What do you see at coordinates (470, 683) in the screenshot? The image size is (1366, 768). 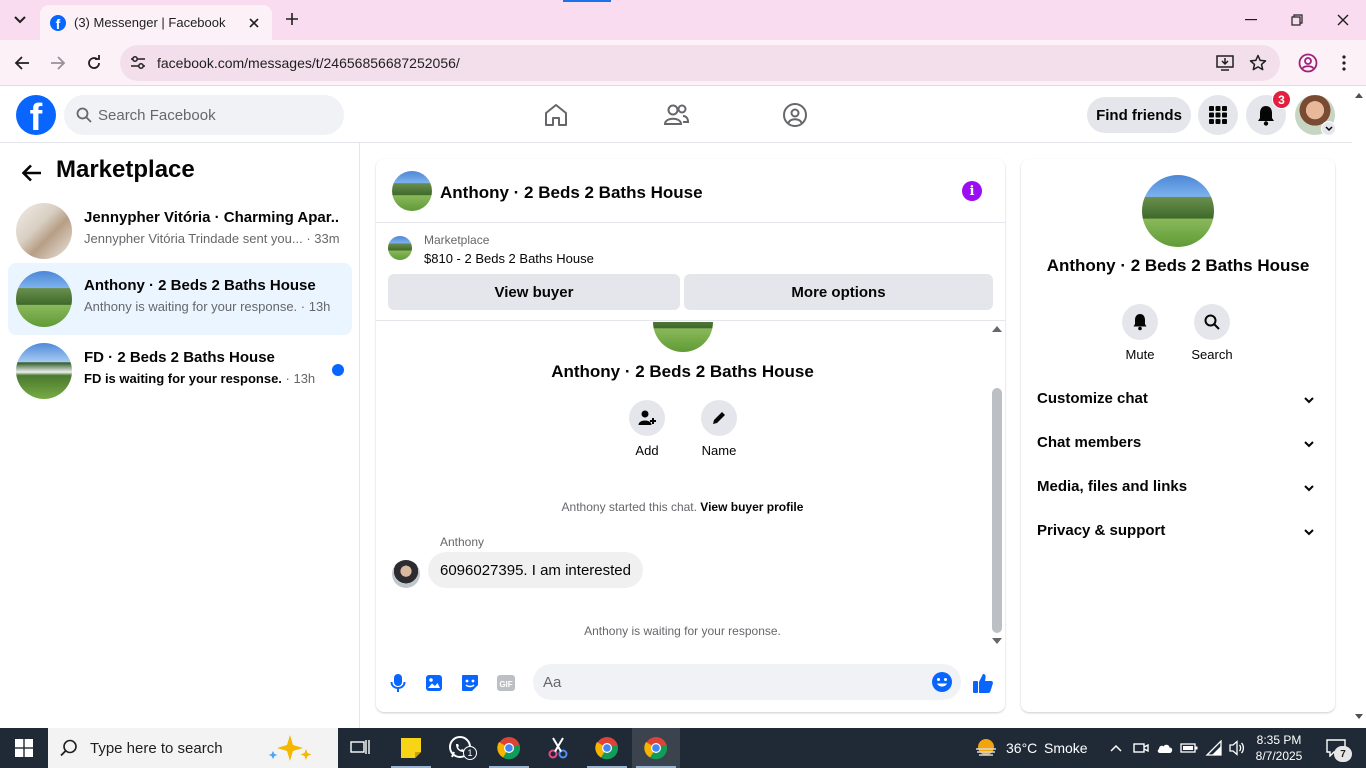 I see `sticker-button` at bounding box center [470, 683].